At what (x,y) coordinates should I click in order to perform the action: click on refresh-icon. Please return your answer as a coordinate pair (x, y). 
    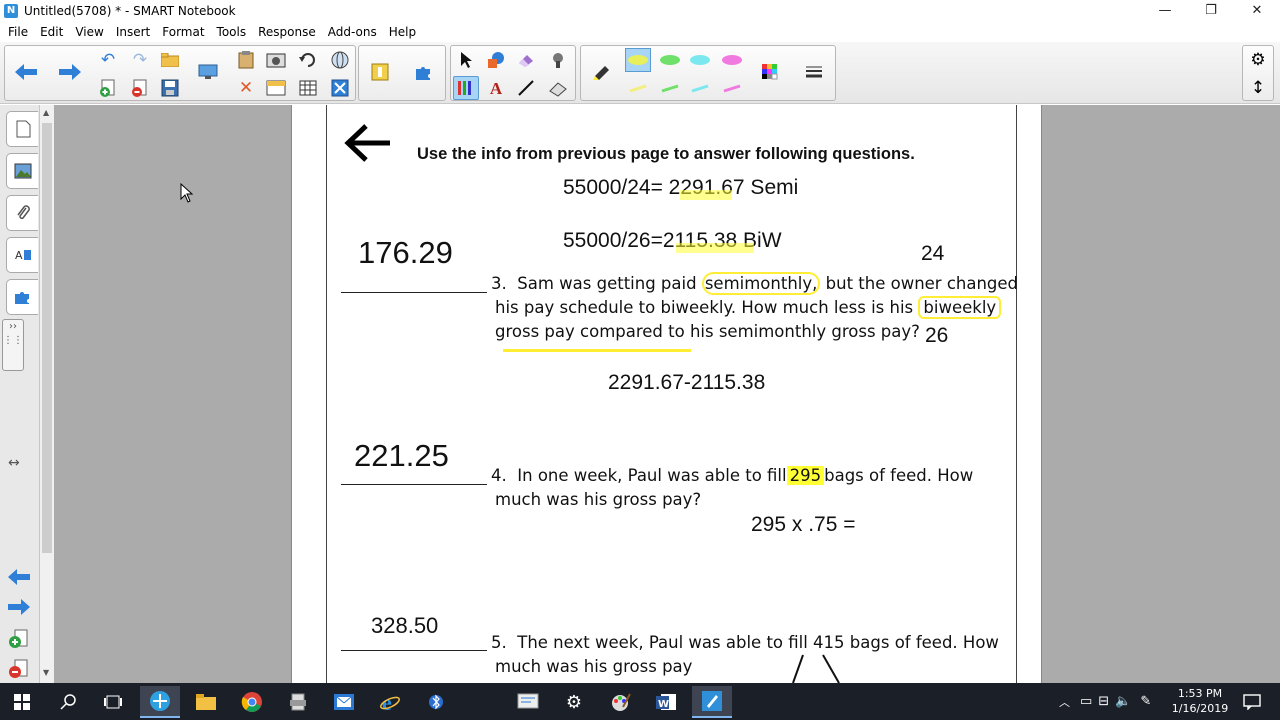
    Looking at the image, I should click on (308, 60).